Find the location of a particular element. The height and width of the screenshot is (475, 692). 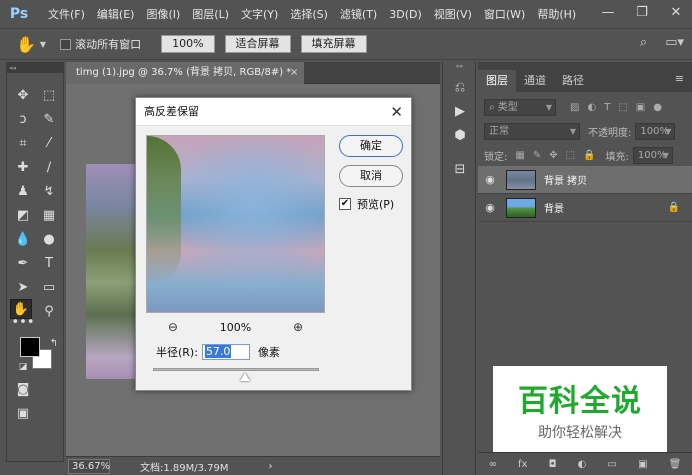

menu-image: 图像(I) is located at coordinates (163, 14).